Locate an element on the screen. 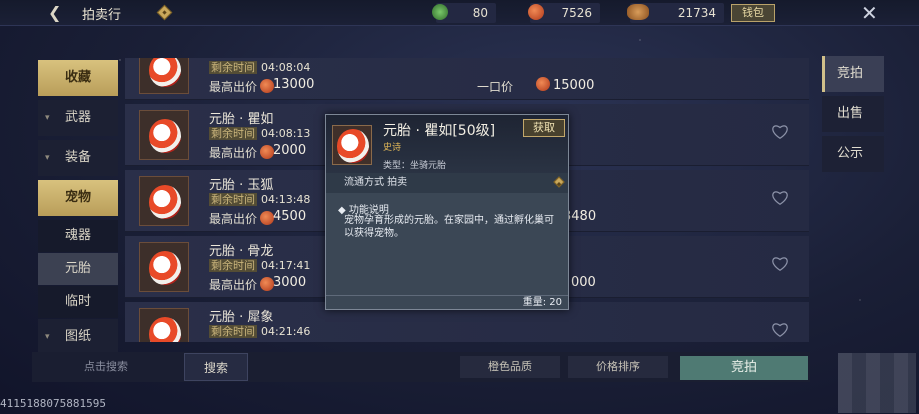 The height and width of the screenshot is (414, 919). silver-ingot-icon is located at coordinates (638, 12).